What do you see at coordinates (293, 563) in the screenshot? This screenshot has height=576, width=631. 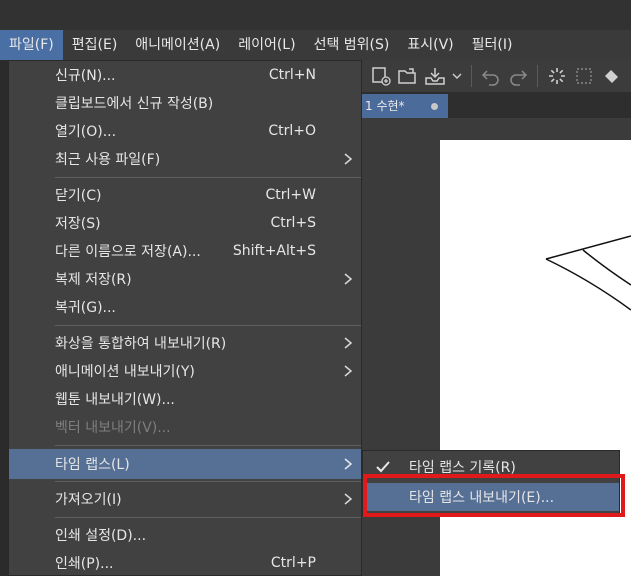 I see `menu-item-shortcut: Ctrl+P` at bounding box center [293, 563].